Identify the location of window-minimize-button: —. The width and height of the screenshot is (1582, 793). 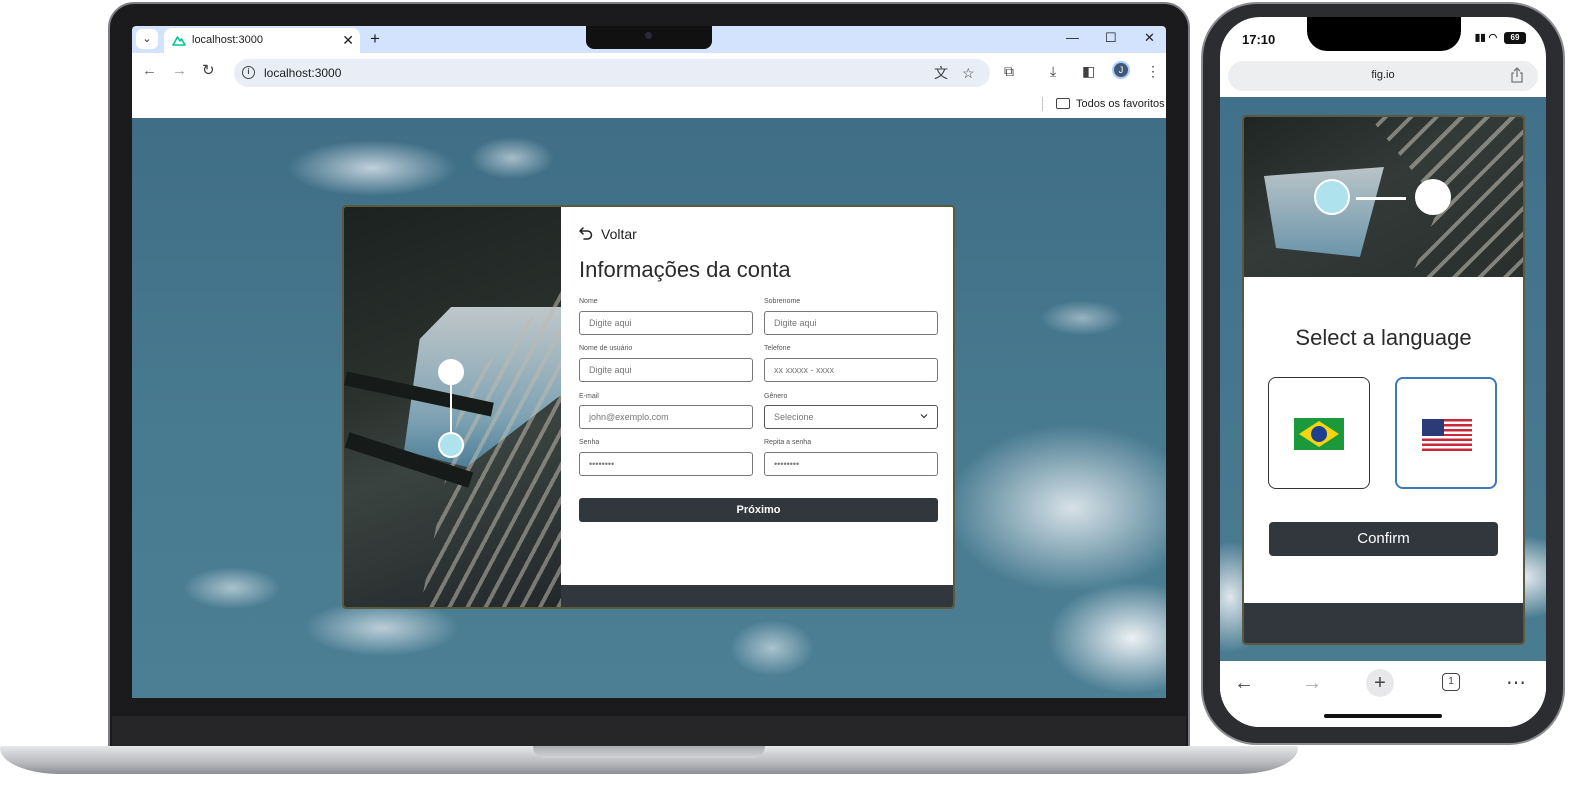
(1072, 38).